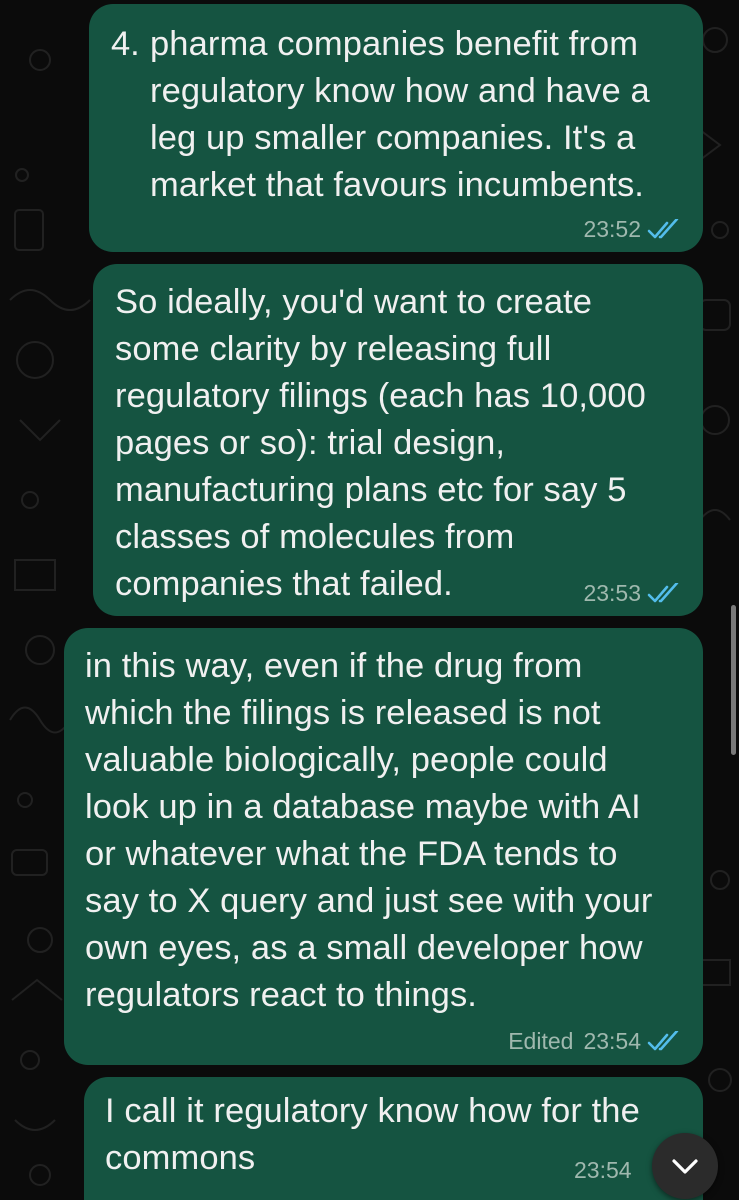 The width and height of the screenshot is (739, 1200). Describe the element at coordinates (541, 1041) in the screenshot. I see `edited-label: Edited` at that location.